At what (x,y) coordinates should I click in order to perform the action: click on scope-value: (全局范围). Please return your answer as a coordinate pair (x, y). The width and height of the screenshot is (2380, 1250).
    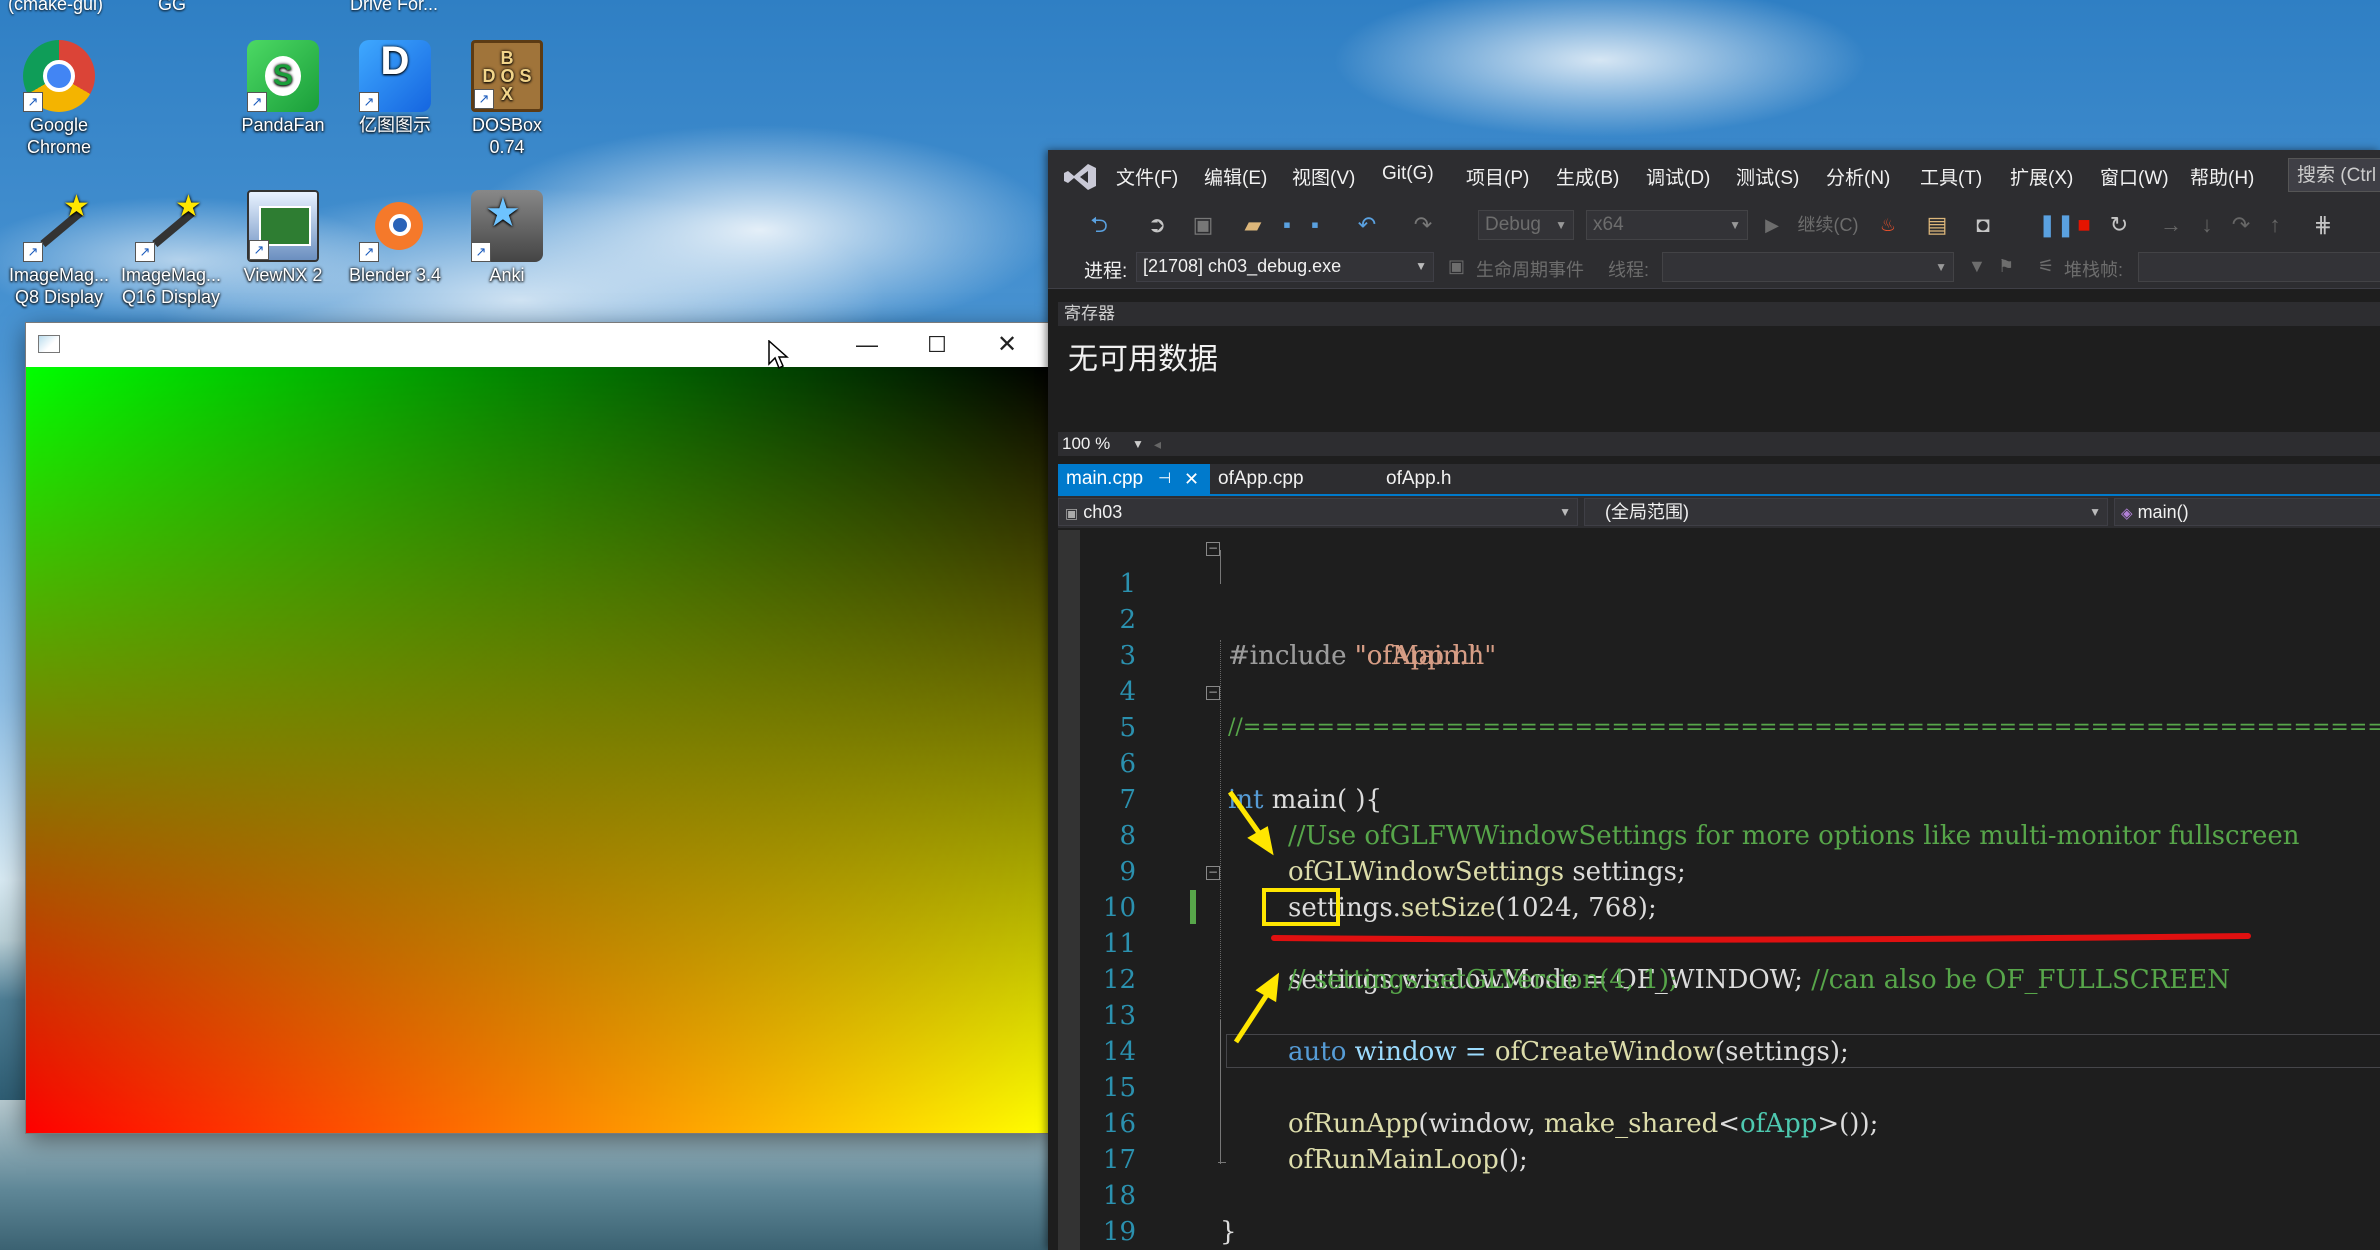
    Looking at the image, I should click on (1647, 512).